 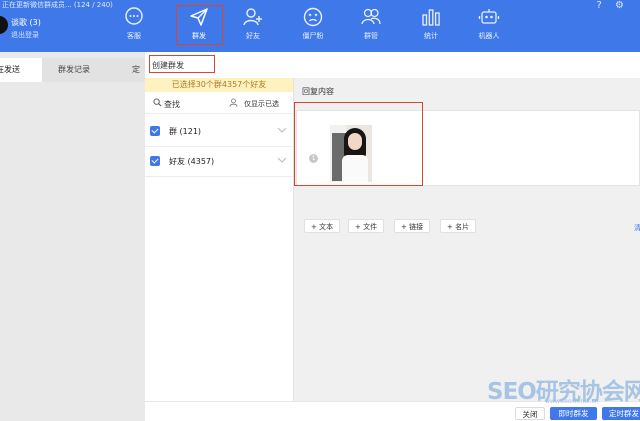 What do you see at coordinates (182, 64) in the screenshot?
I see `title-highlight-box` at bounding box center [182, 64].